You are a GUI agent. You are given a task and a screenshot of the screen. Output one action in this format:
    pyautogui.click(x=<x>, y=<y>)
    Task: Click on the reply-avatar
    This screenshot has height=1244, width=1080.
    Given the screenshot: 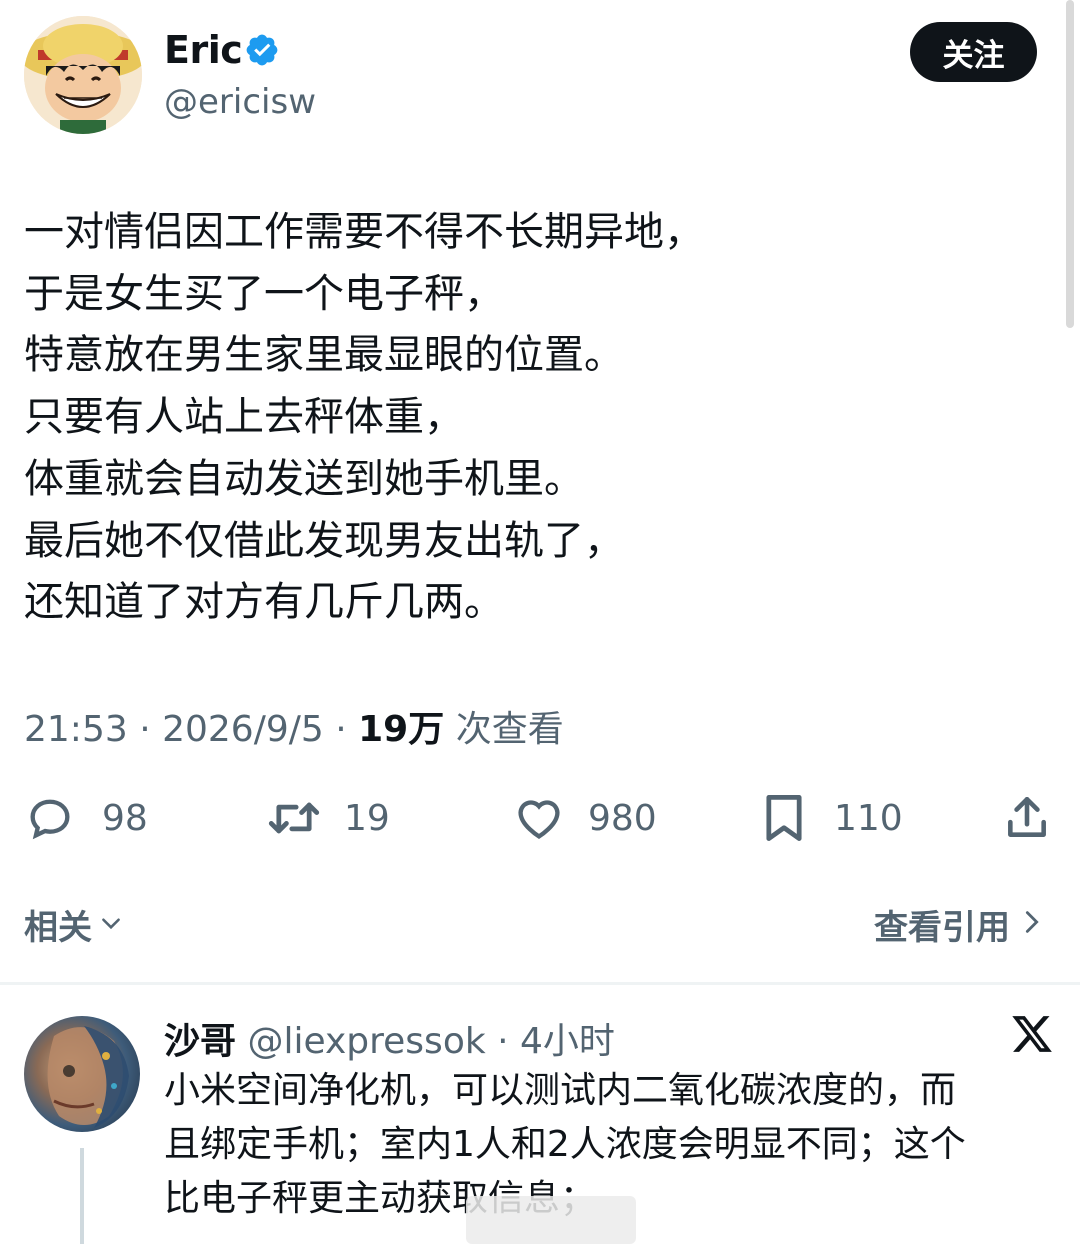 What is the action you would take?
    pyautogui.click(x=82, y=1074)
    